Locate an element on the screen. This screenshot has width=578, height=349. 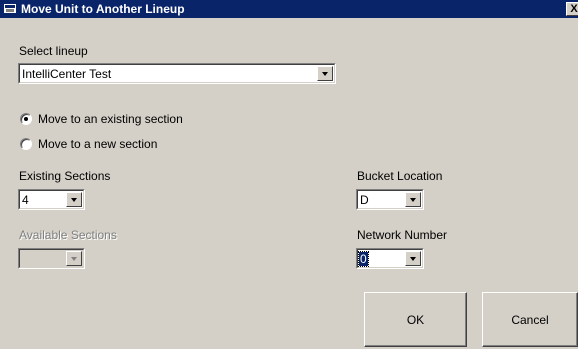
network-number-label: Network Number is located at coordinates (402, 235).